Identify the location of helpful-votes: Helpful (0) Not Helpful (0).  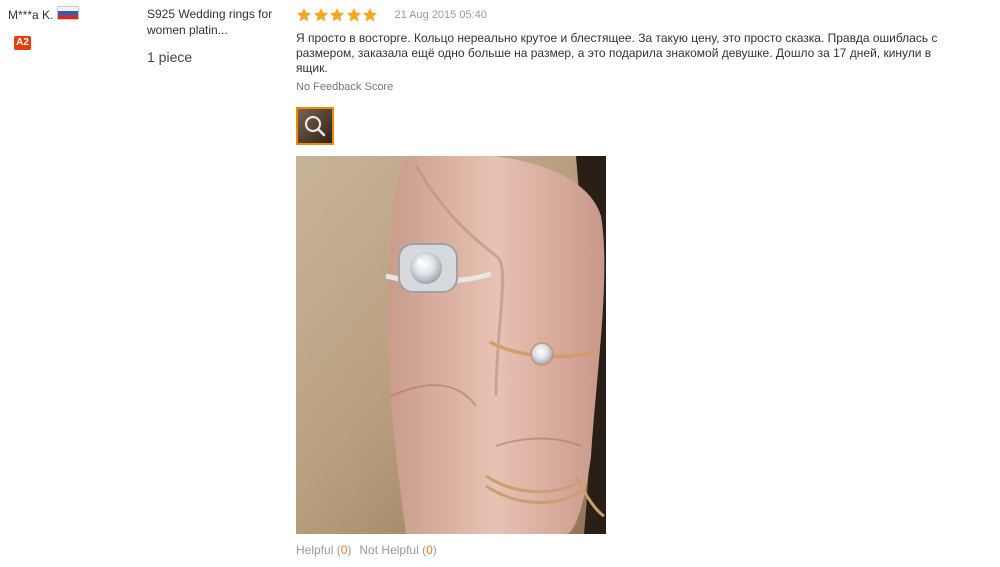
(366, 550).